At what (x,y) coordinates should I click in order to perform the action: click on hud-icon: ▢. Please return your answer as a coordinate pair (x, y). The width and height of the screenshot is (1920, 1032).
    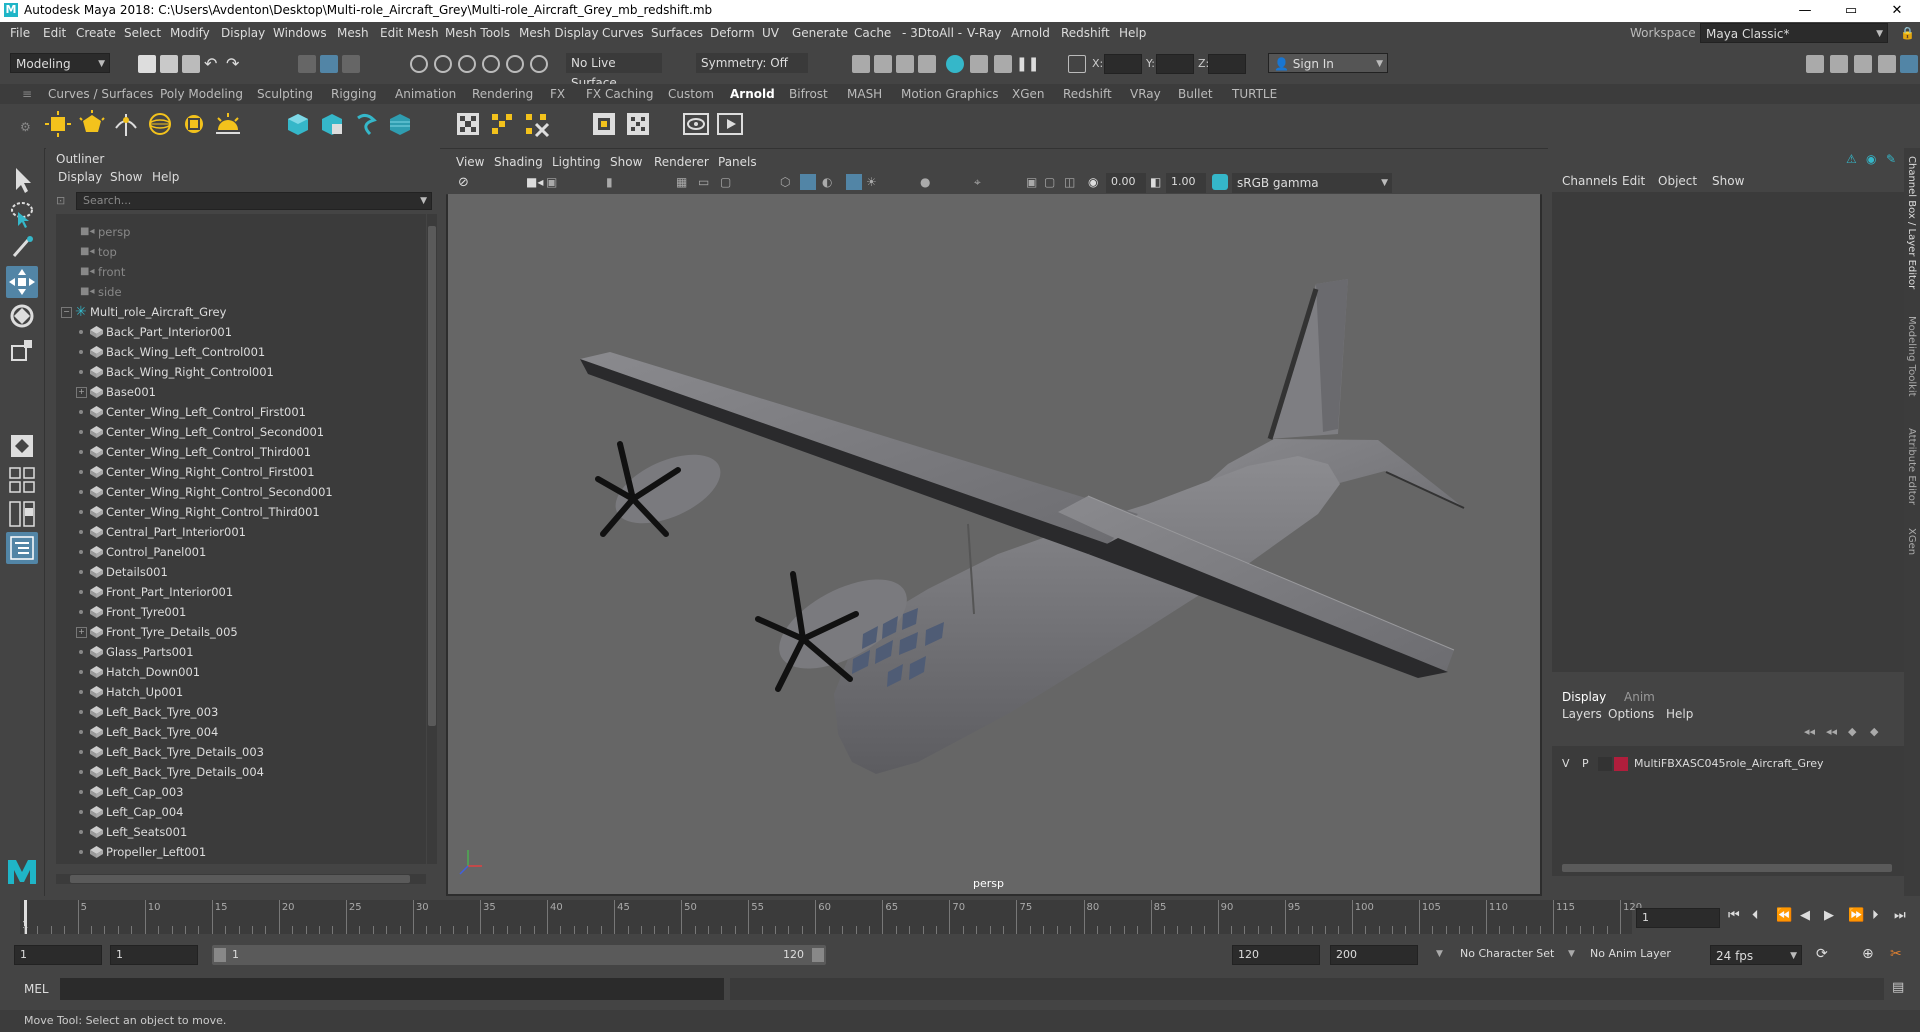
    Looking at the image, I should click on (1049, 182).